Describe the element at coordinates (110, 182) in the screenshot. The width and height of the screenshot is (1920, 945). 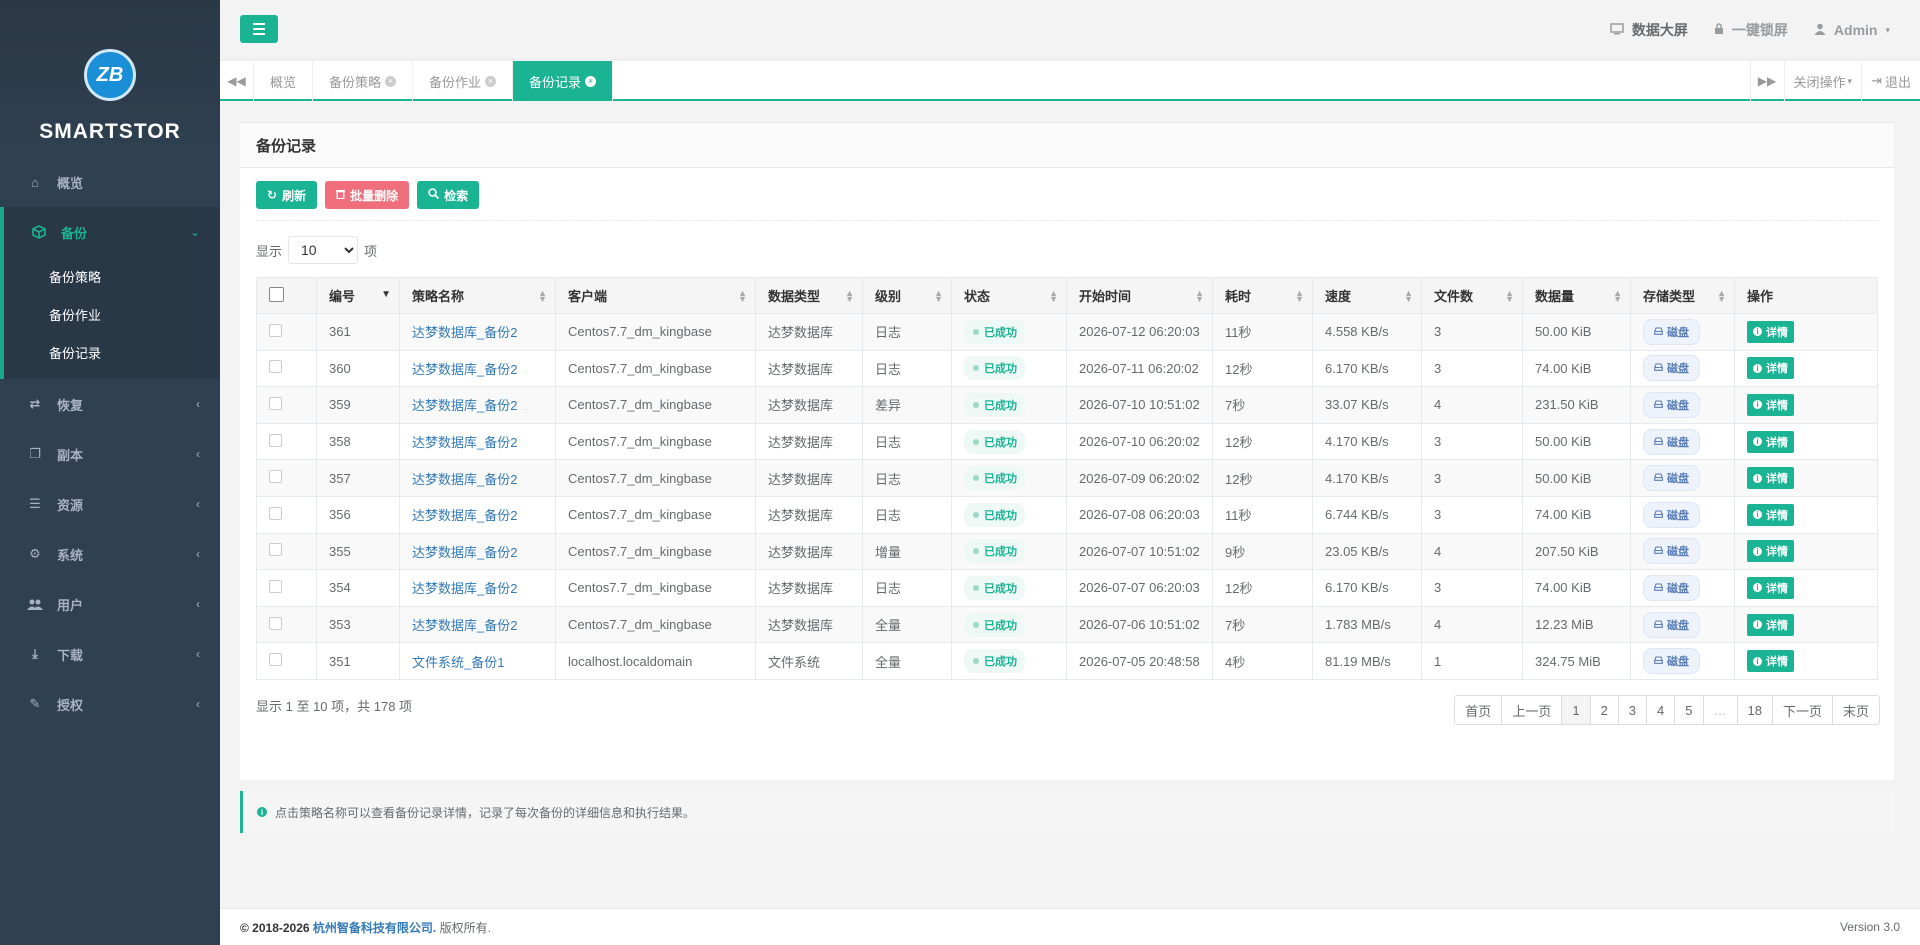
I see `sidebar-item-overview: ⌂ 概览` at that location.